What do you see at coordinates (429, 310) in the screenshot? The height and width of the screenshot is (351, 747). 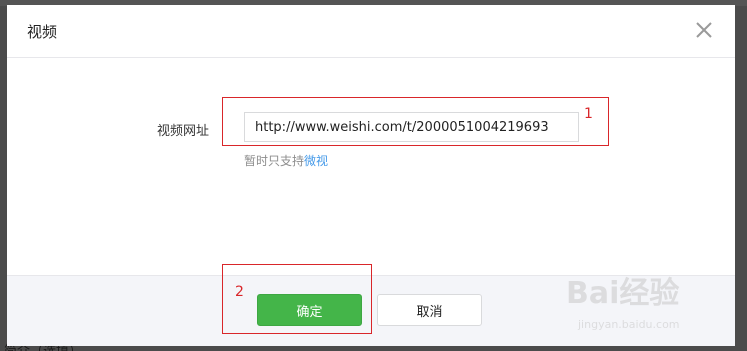 I see `cancel-button: 取消` at bounding box center [429, 310].